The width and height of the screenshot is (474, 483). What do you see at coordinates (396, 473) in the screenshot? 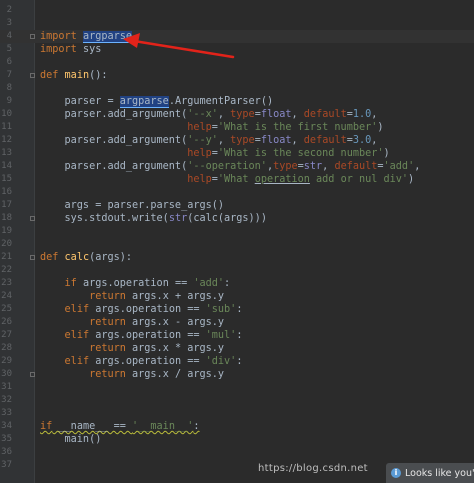
I see `info-icon: i` at bounding box center [396, 473].